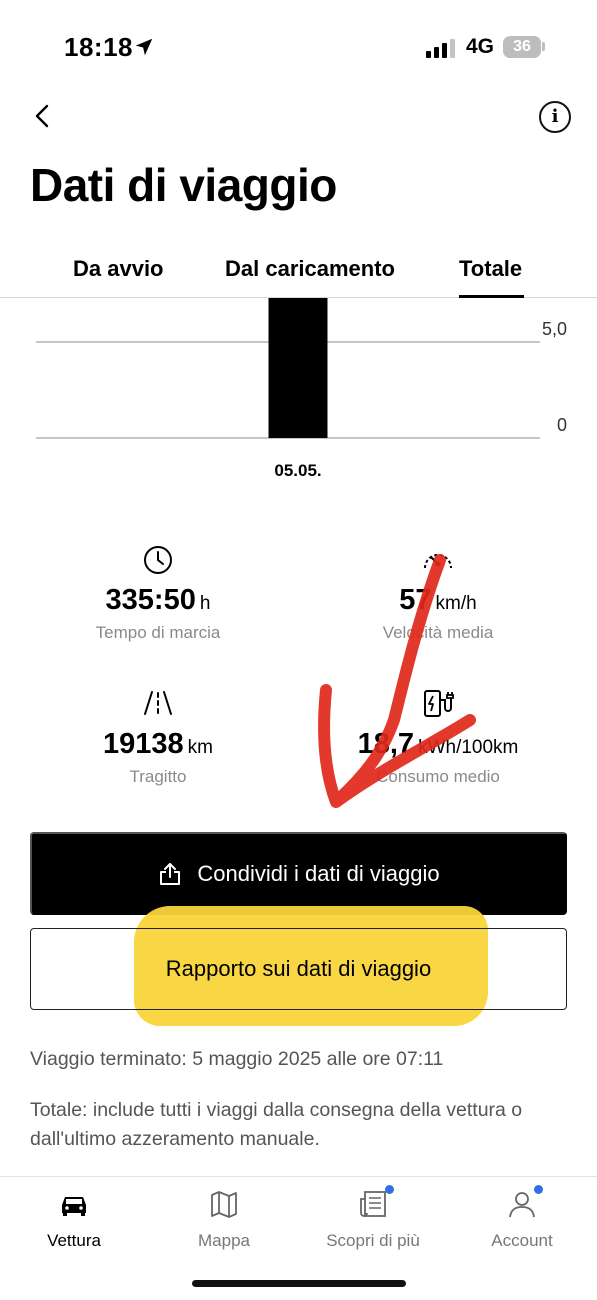 The height and width of the screenshot is (1300, 597). Describe the element at coordinates (373, 1240) in the screenshot. I see `nav-label: Scopri di più` at that location.